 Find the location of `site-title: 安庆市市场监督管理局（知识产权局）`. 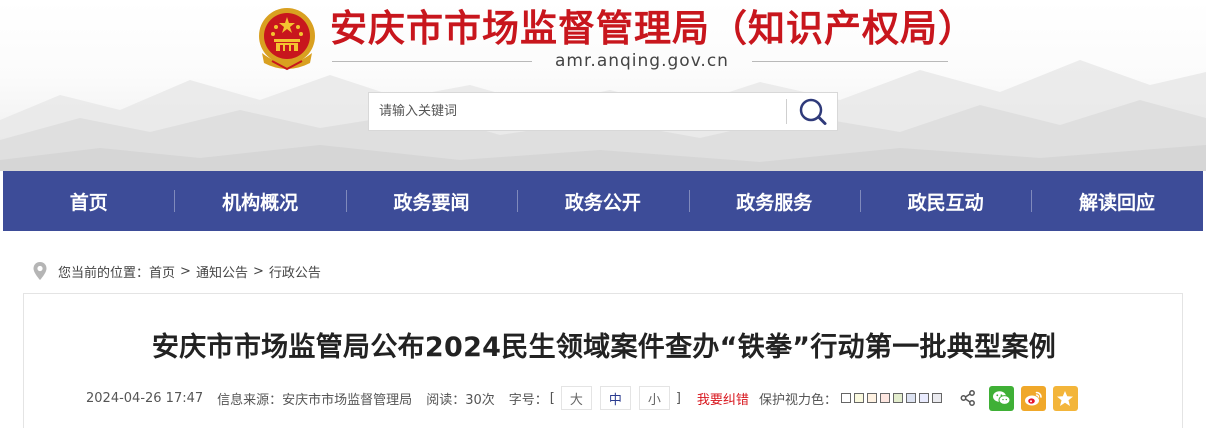

site-title: 安庆市市场监督管理局（知识产权局） is located at coordinates (653, 28).